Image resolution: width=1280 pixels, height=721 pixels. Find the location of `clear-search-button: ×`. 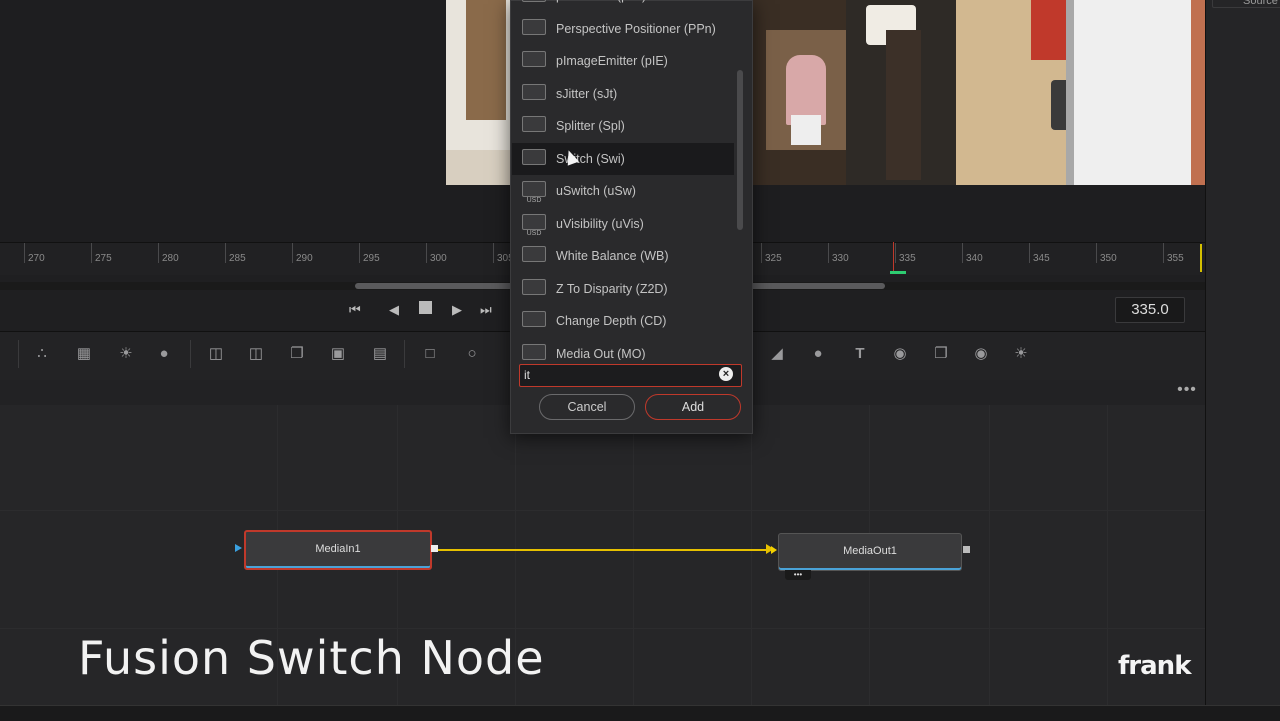

clear-search-button: × is located at coordinates (726, 374).